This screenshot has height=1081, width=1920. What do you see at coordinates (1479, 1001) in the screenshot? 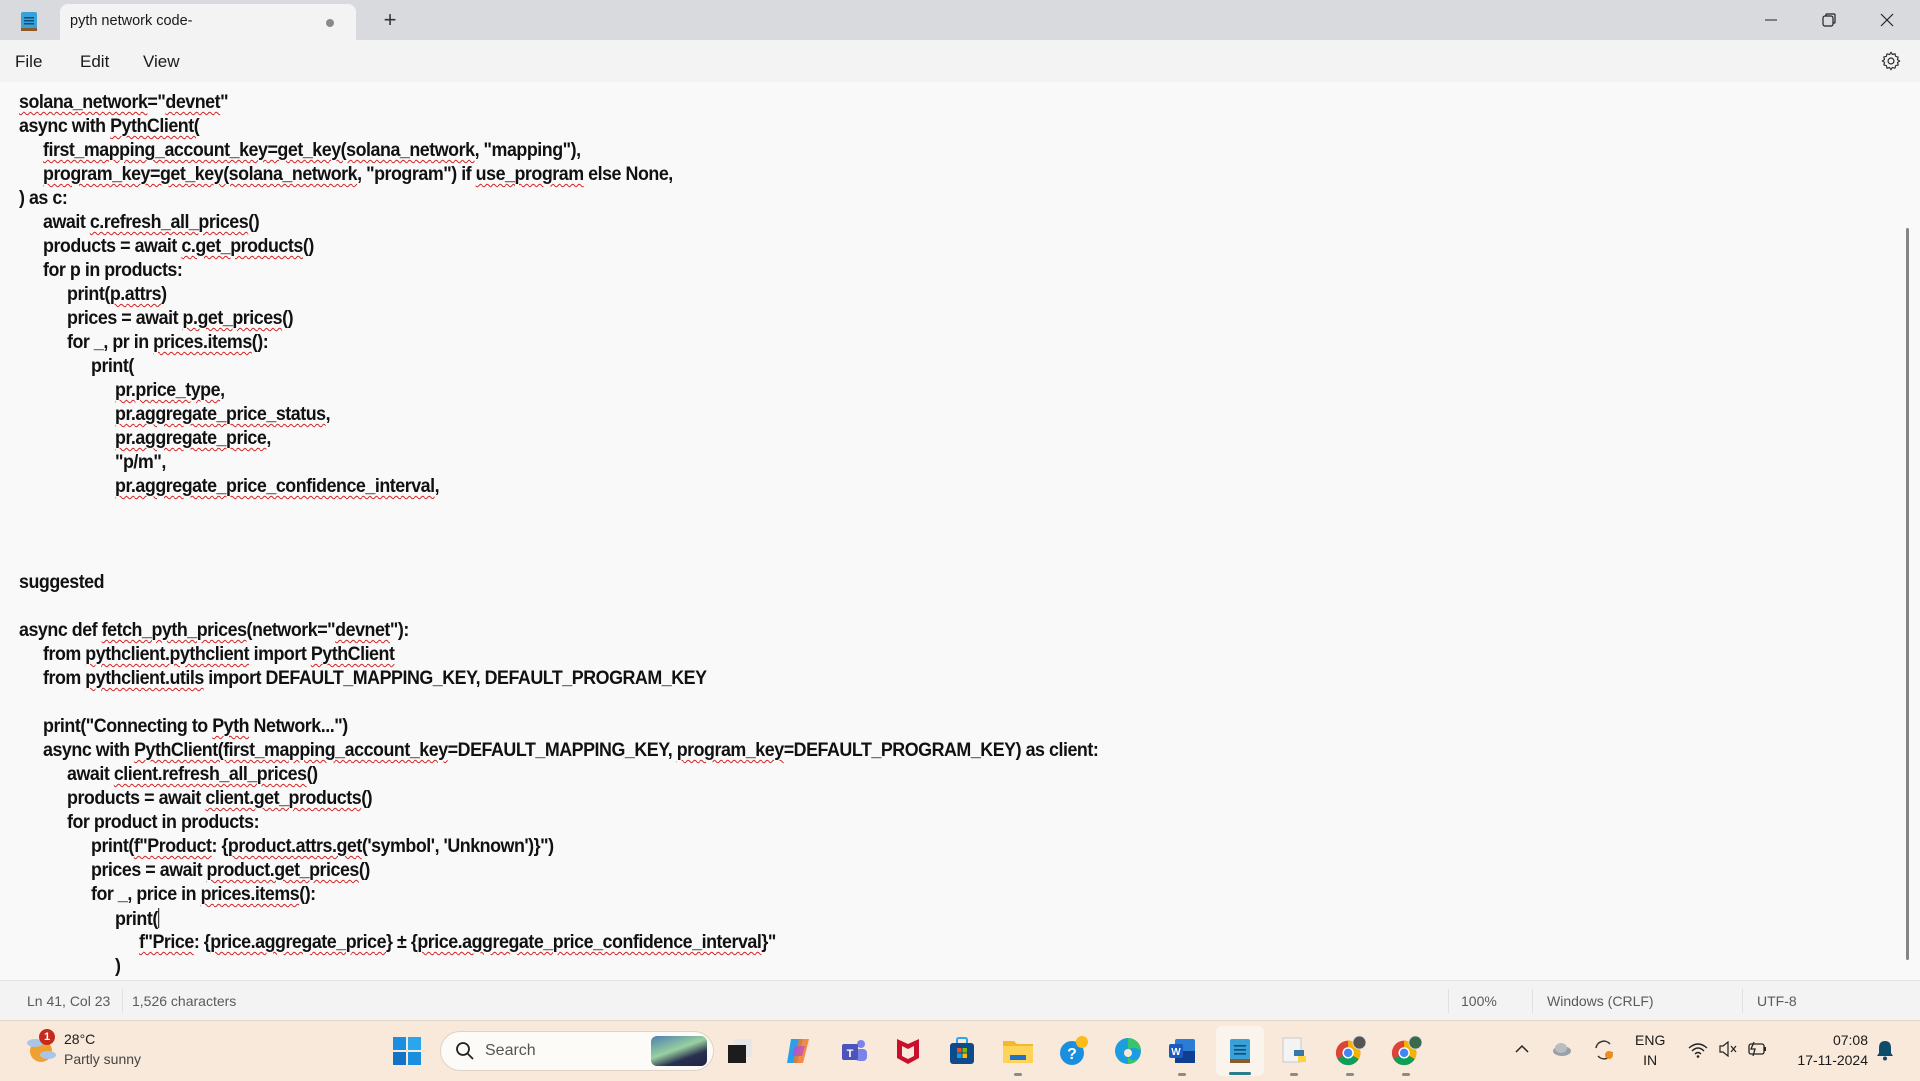
I see `zoom-level: 100%` at bounding box center [1479, 1001].